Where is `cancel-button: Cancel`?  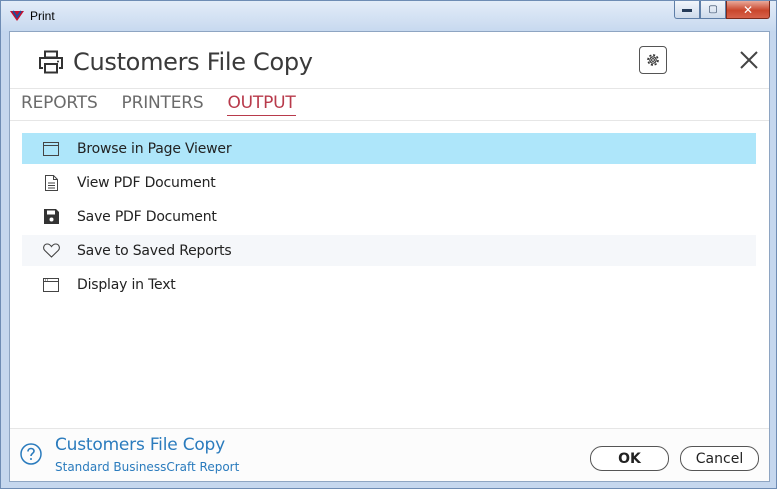
cancel-button: Cancel is located at coordinates (719, 458).